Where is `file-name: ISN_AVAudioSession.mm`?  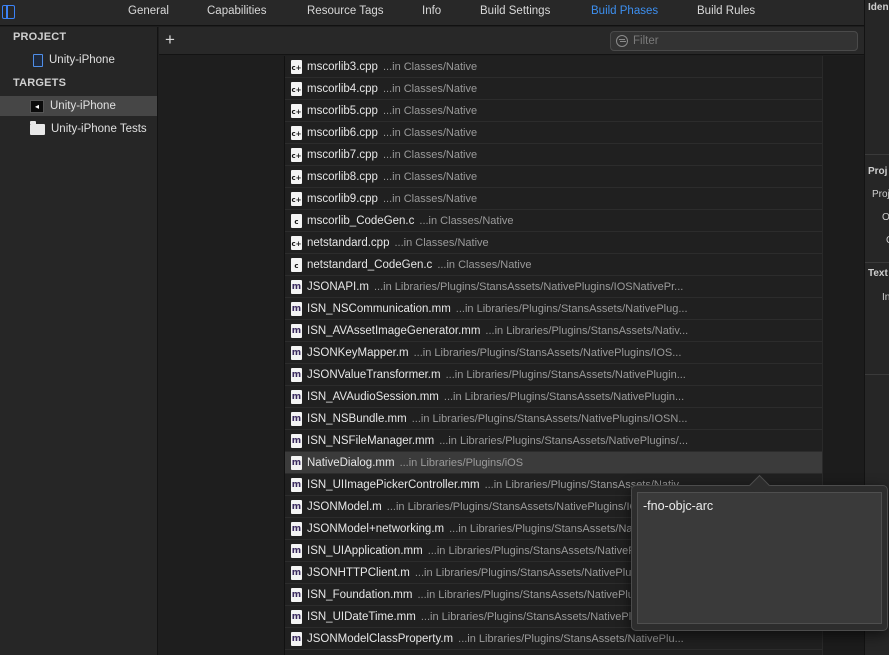
file-name: ISN_AVAudioSession.mm is located at coordinates (373, 396).